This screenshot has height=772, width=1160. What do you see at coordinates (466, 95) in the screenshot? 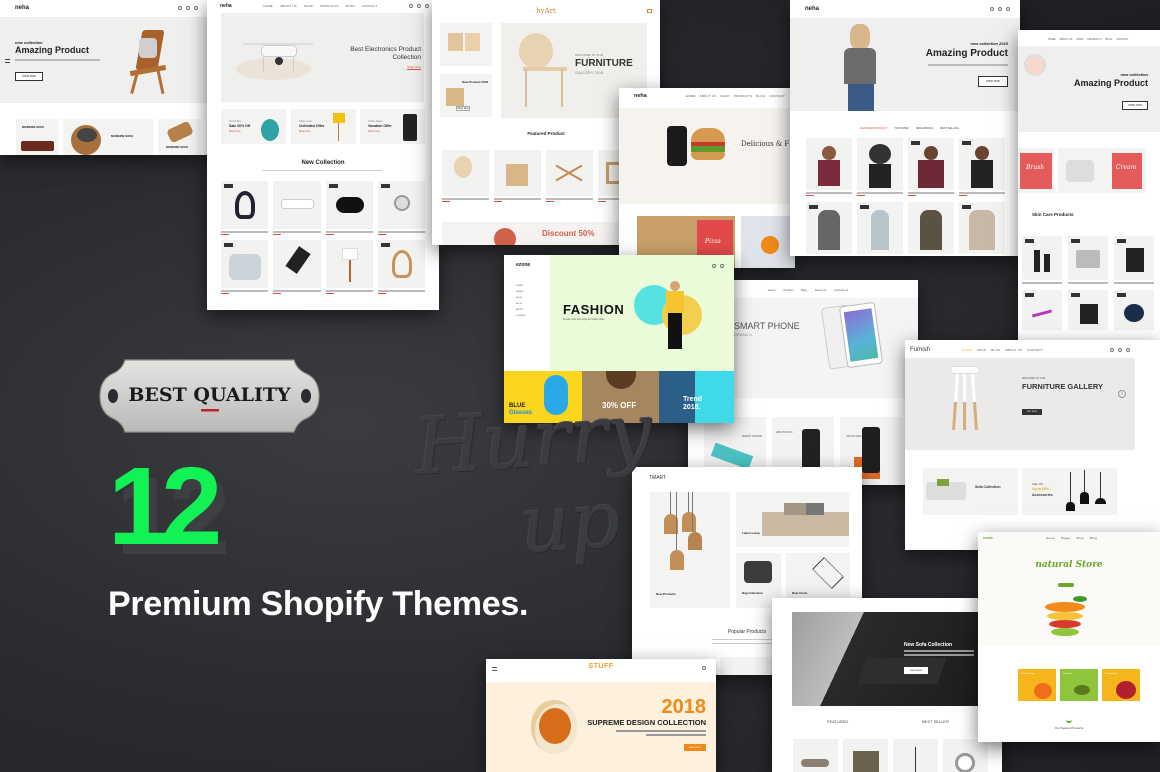
I see `side-product: New Product 2018 Shop Now` at bounding box center [466, 95].